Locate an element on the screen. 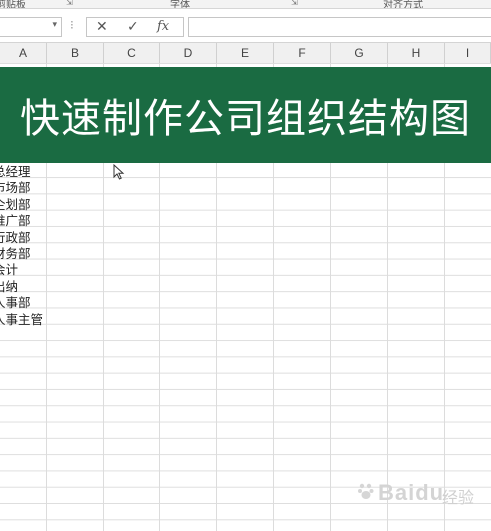 This screenshot has height=531, width=491. cell-text: 人事主管 is located at coordinates (22, 319).